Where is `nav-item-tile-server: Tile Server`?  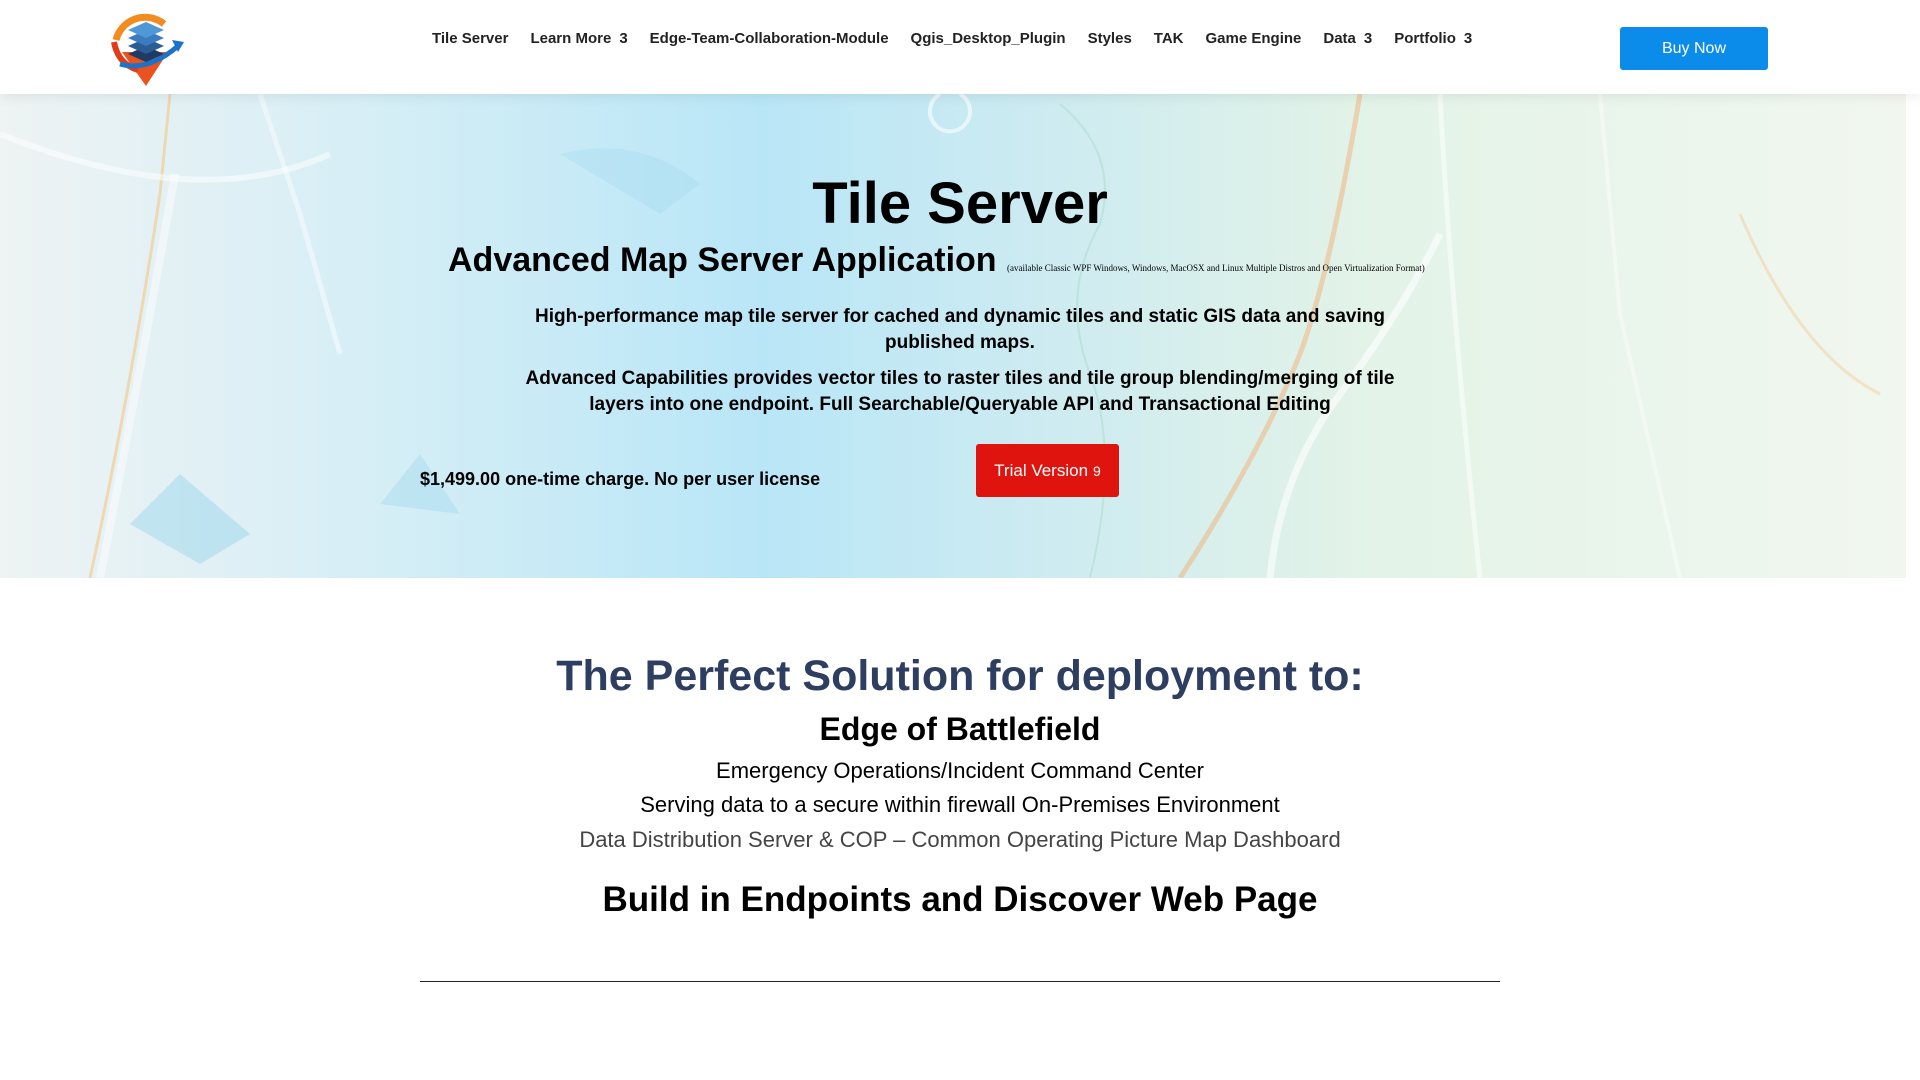
nav-item-tile-server: Tile Server is located at coordinates (470, 38).